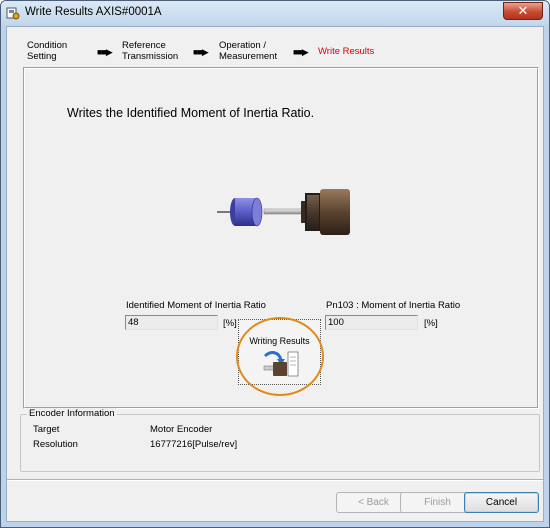 This screenshot has height=528, width=550. Describe the element at coordinates (46, 429) in the screenshot. I see `target-label: Target` at that location.